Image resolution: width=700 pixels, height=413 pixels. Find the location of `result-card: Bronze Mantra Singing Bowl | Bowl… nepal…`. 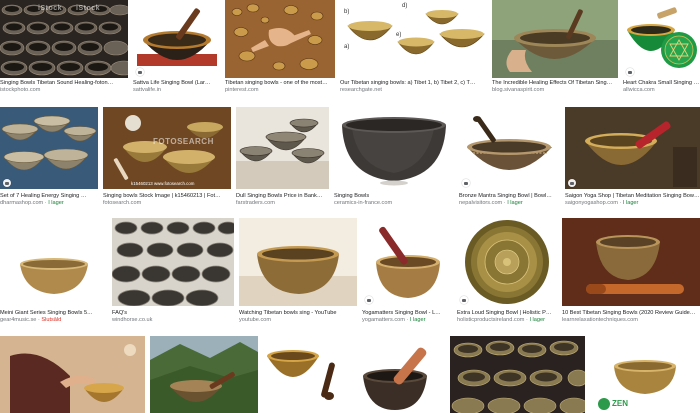

result-card: Bronze Mantra Singing Bowl | Bowl… nepal… is located at coordinates (509, 158).